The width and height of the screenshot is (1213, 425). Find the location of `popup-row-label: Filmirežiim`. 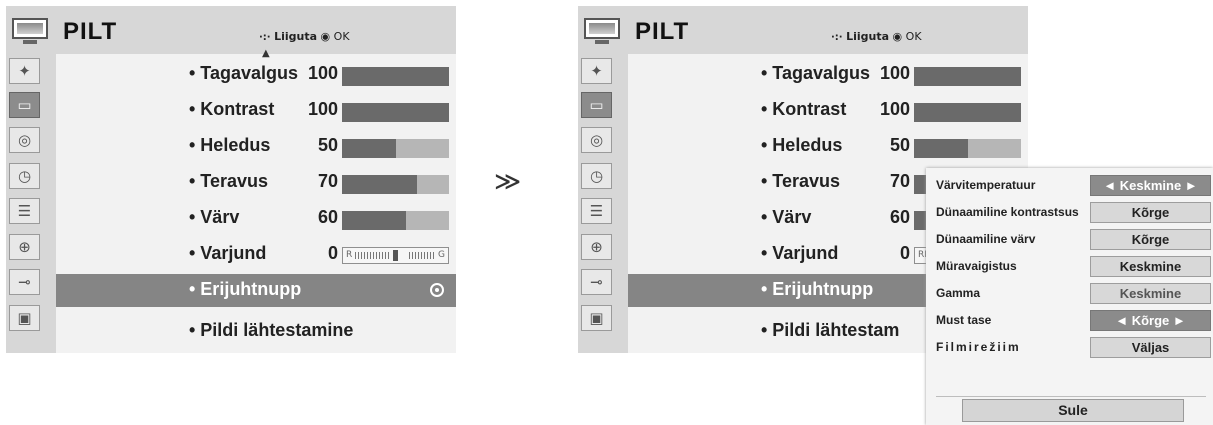

popup-row-label: Filmirežiim is located at coordinates (978, 347).